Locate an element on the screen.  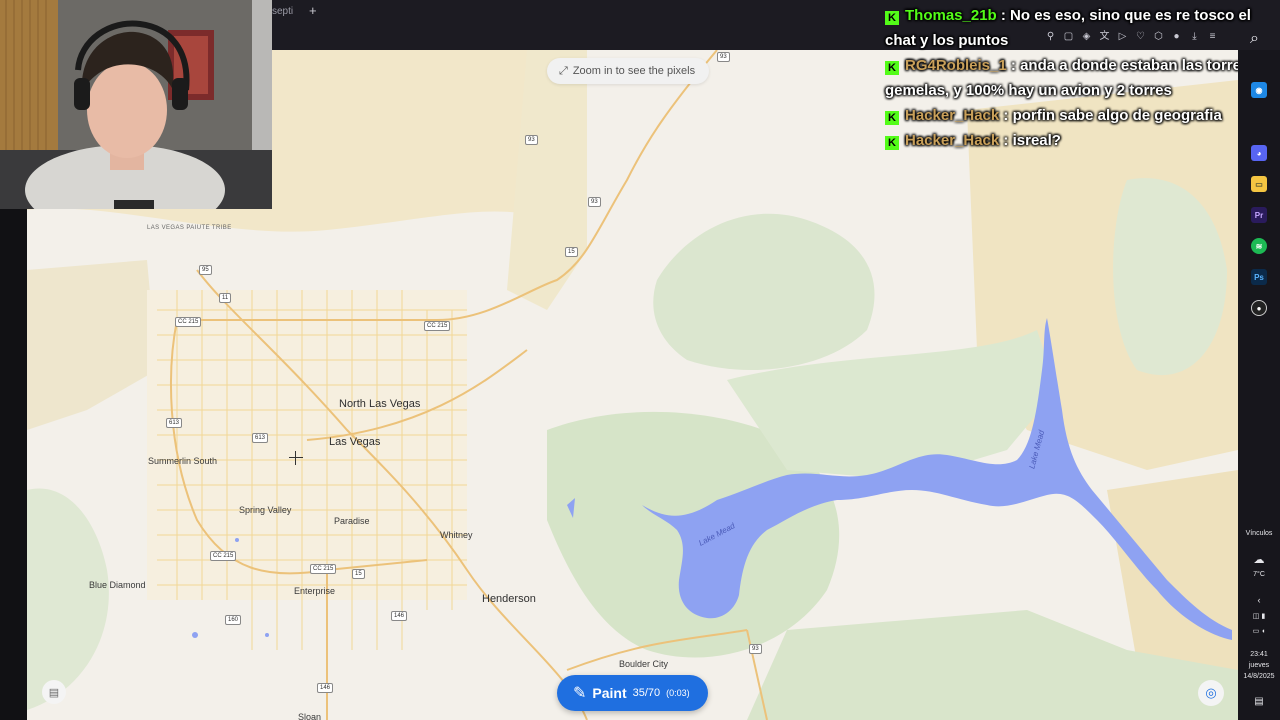
place-sloan: Sloan is located at coordinates (310, 716).